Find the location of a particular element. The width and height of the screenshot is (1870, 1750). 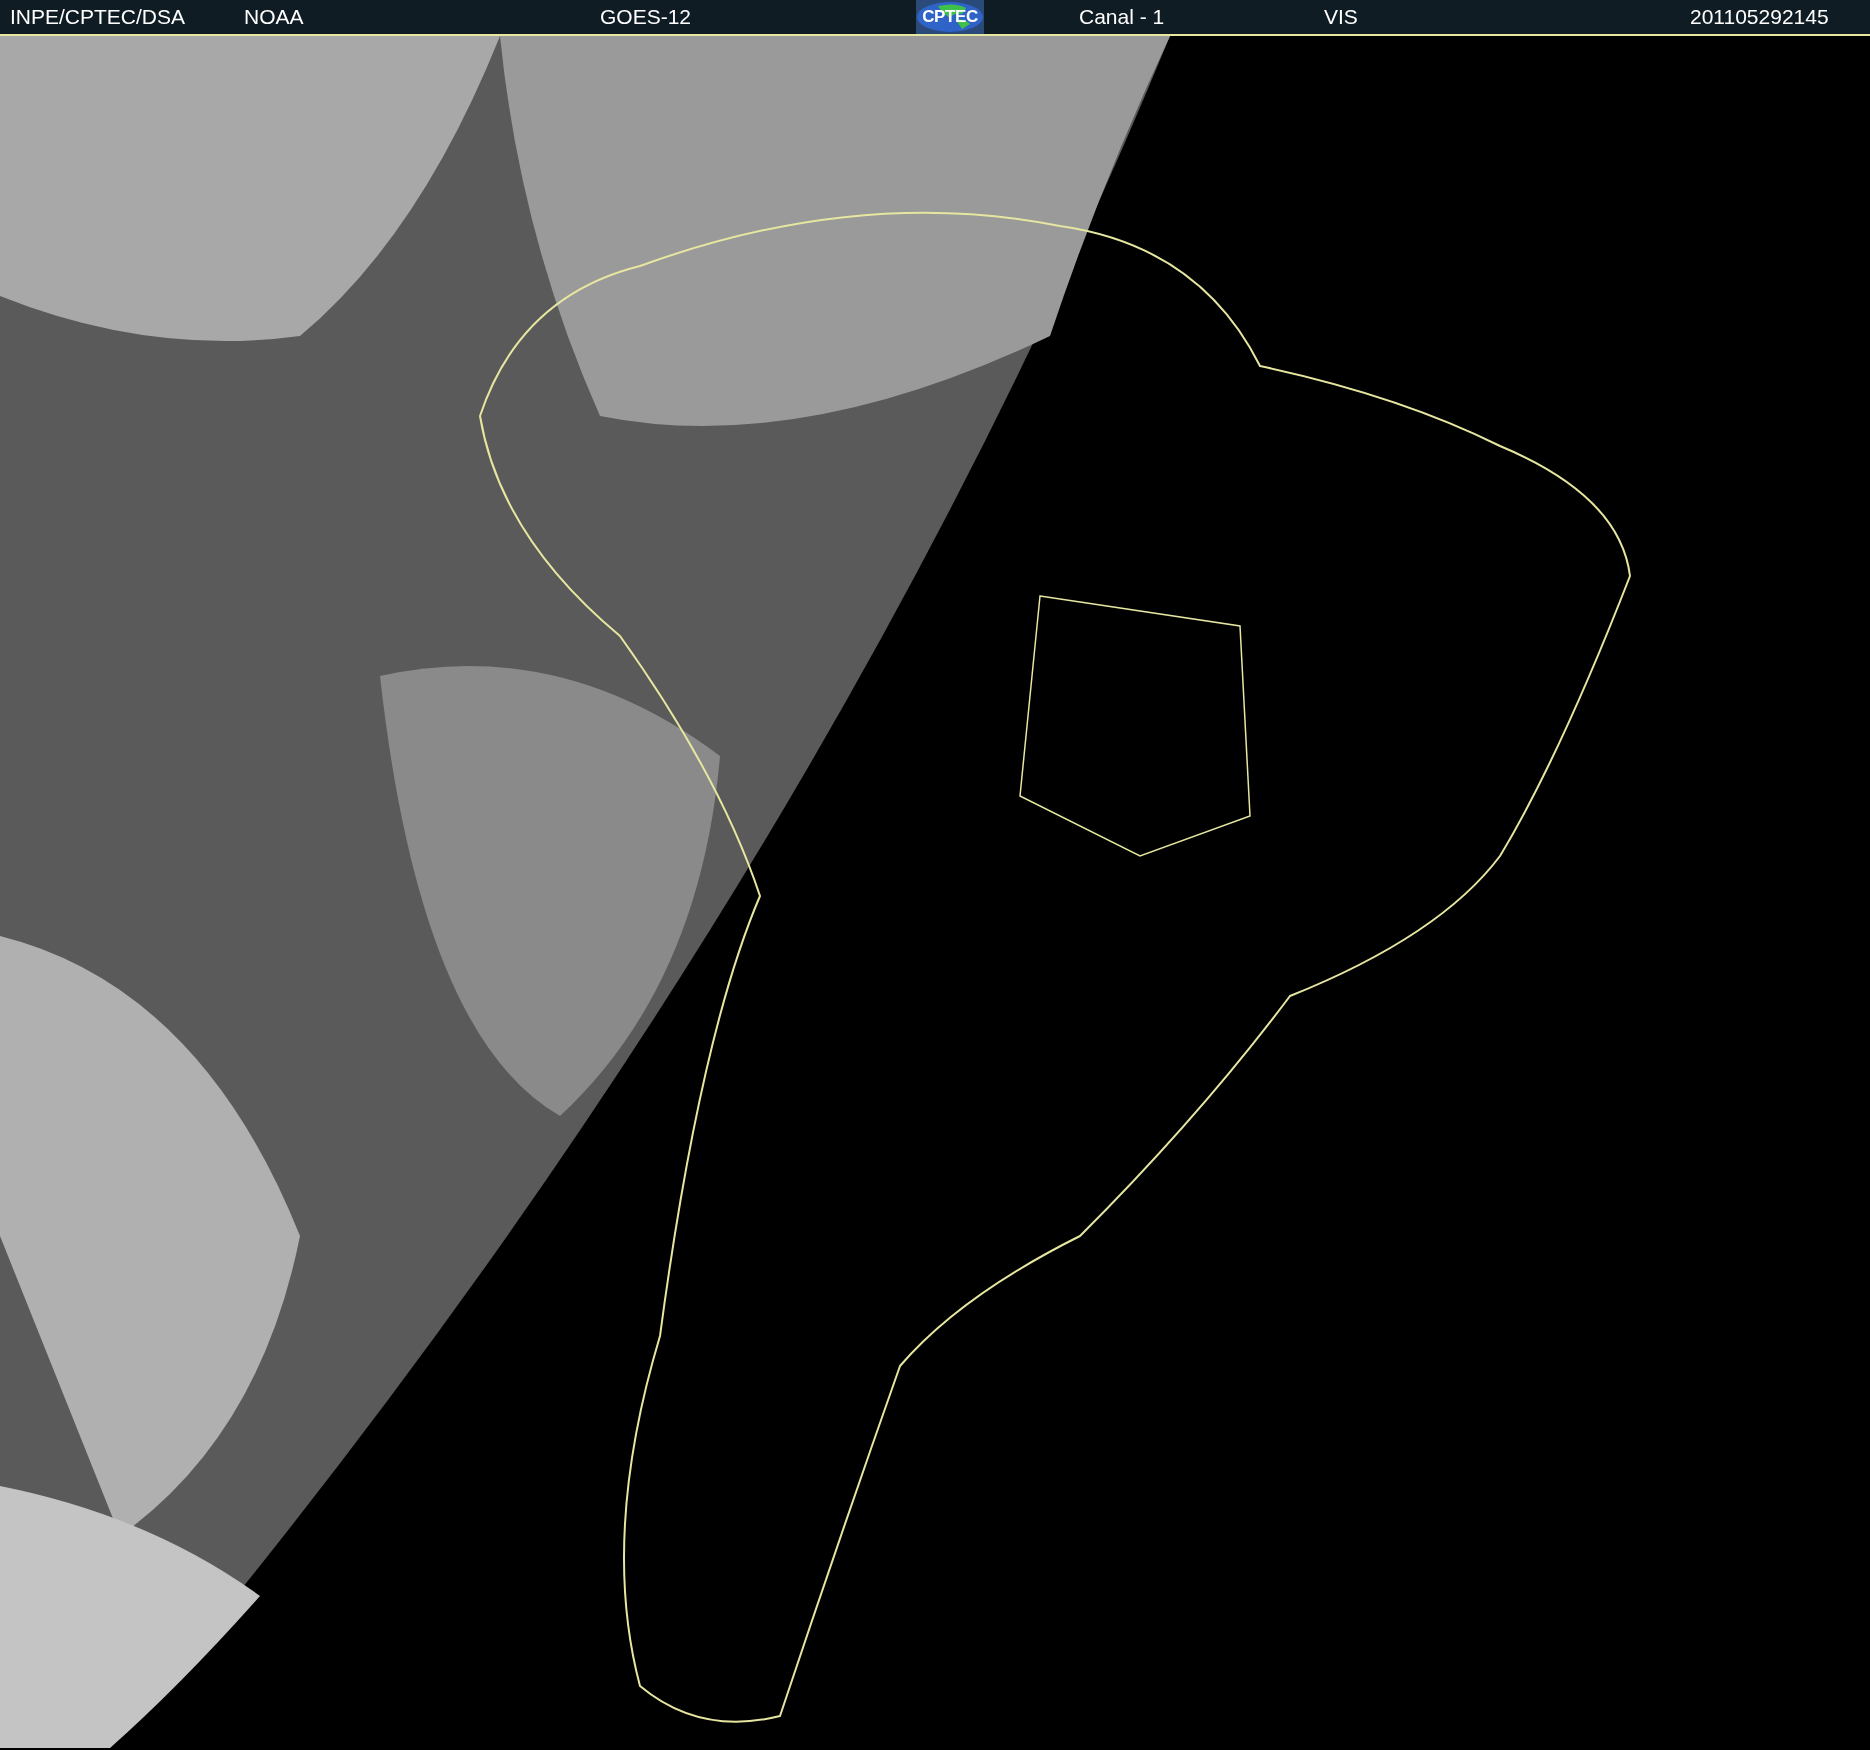

header-label: NOAA is located at coordinates (274, 17).